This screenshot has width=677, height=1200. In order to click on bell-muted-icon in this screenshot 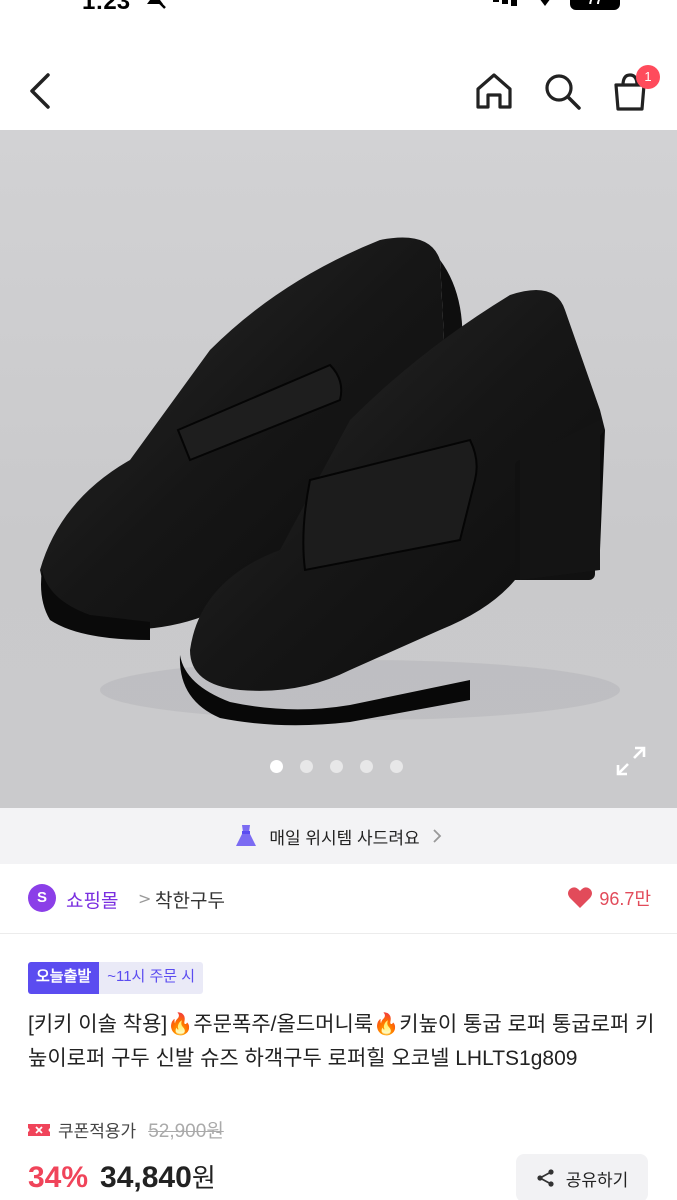, I will do `click(156, 4)`.